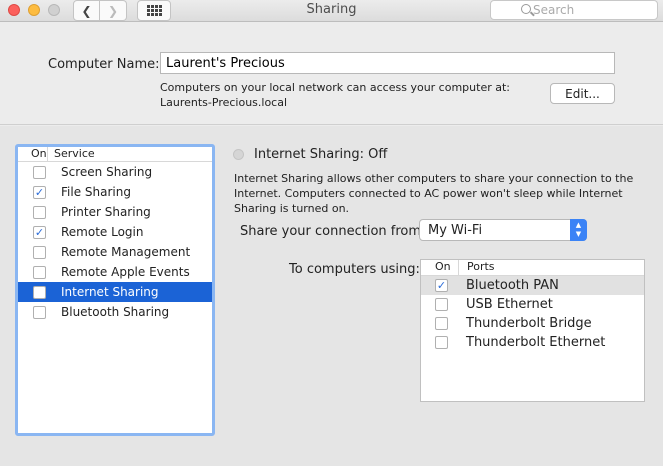  I want to click on port-row: Thunderbolt Ethernet, so click(532, 342).